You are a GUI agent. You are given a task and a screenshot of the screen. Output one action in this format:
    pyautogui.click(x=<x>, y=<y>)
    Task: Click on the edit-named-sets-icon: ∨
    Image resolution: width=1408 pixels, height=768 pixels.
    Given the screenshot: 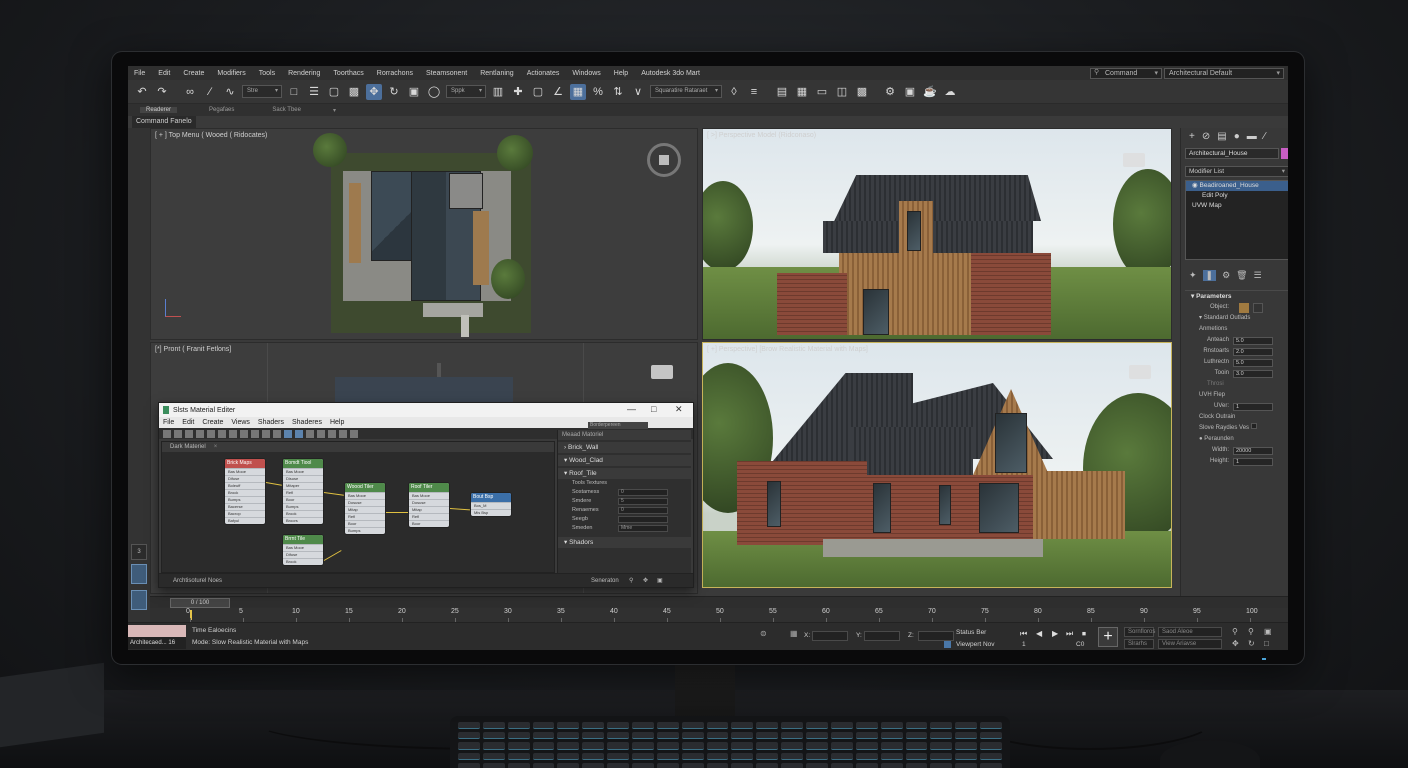 What is the action you would take?
    pyautogui.click(x=638, y=92)
    